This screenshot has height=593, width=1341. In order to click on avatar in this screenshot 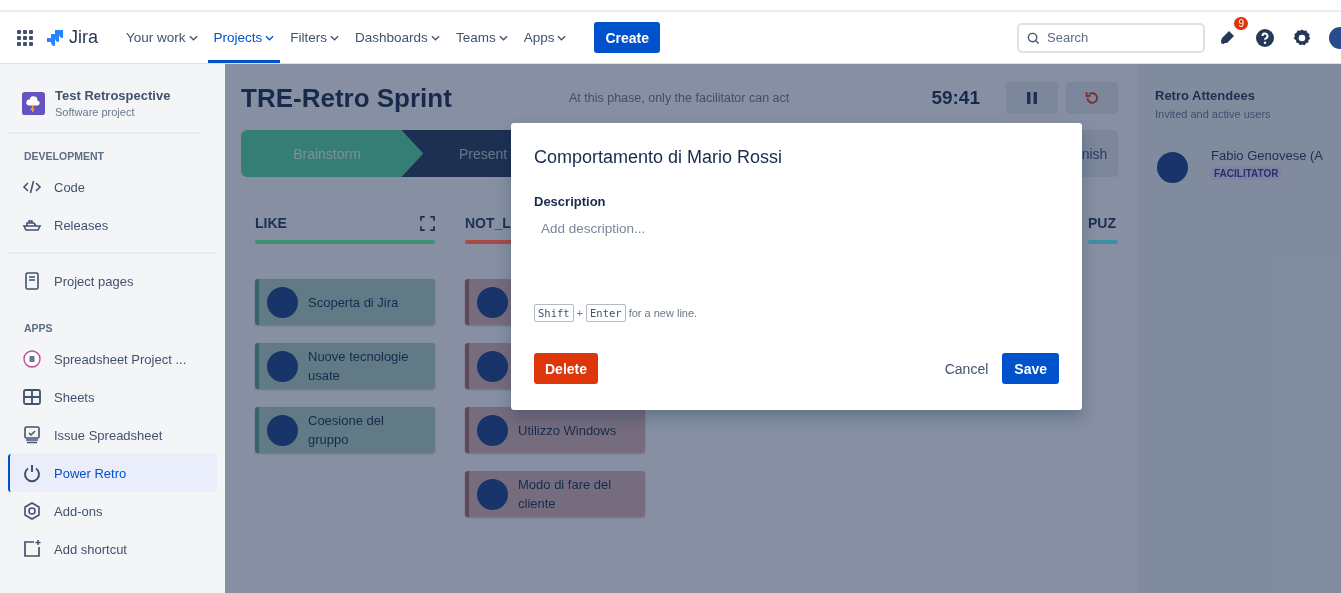, I will do `click(1172, 167)`.